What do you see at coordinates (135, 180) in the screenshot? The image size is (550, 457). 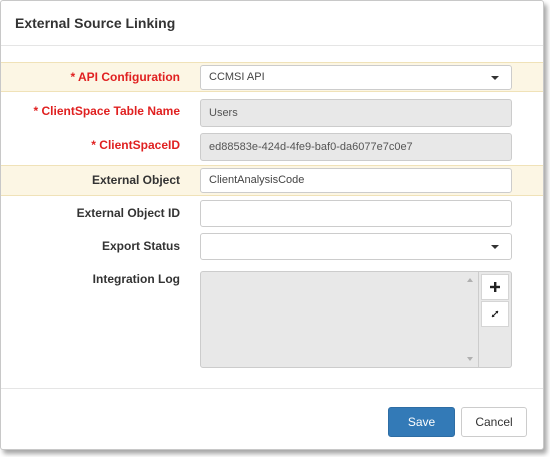 I see `external-object-label: External Object` at bounding box center [135, 180].